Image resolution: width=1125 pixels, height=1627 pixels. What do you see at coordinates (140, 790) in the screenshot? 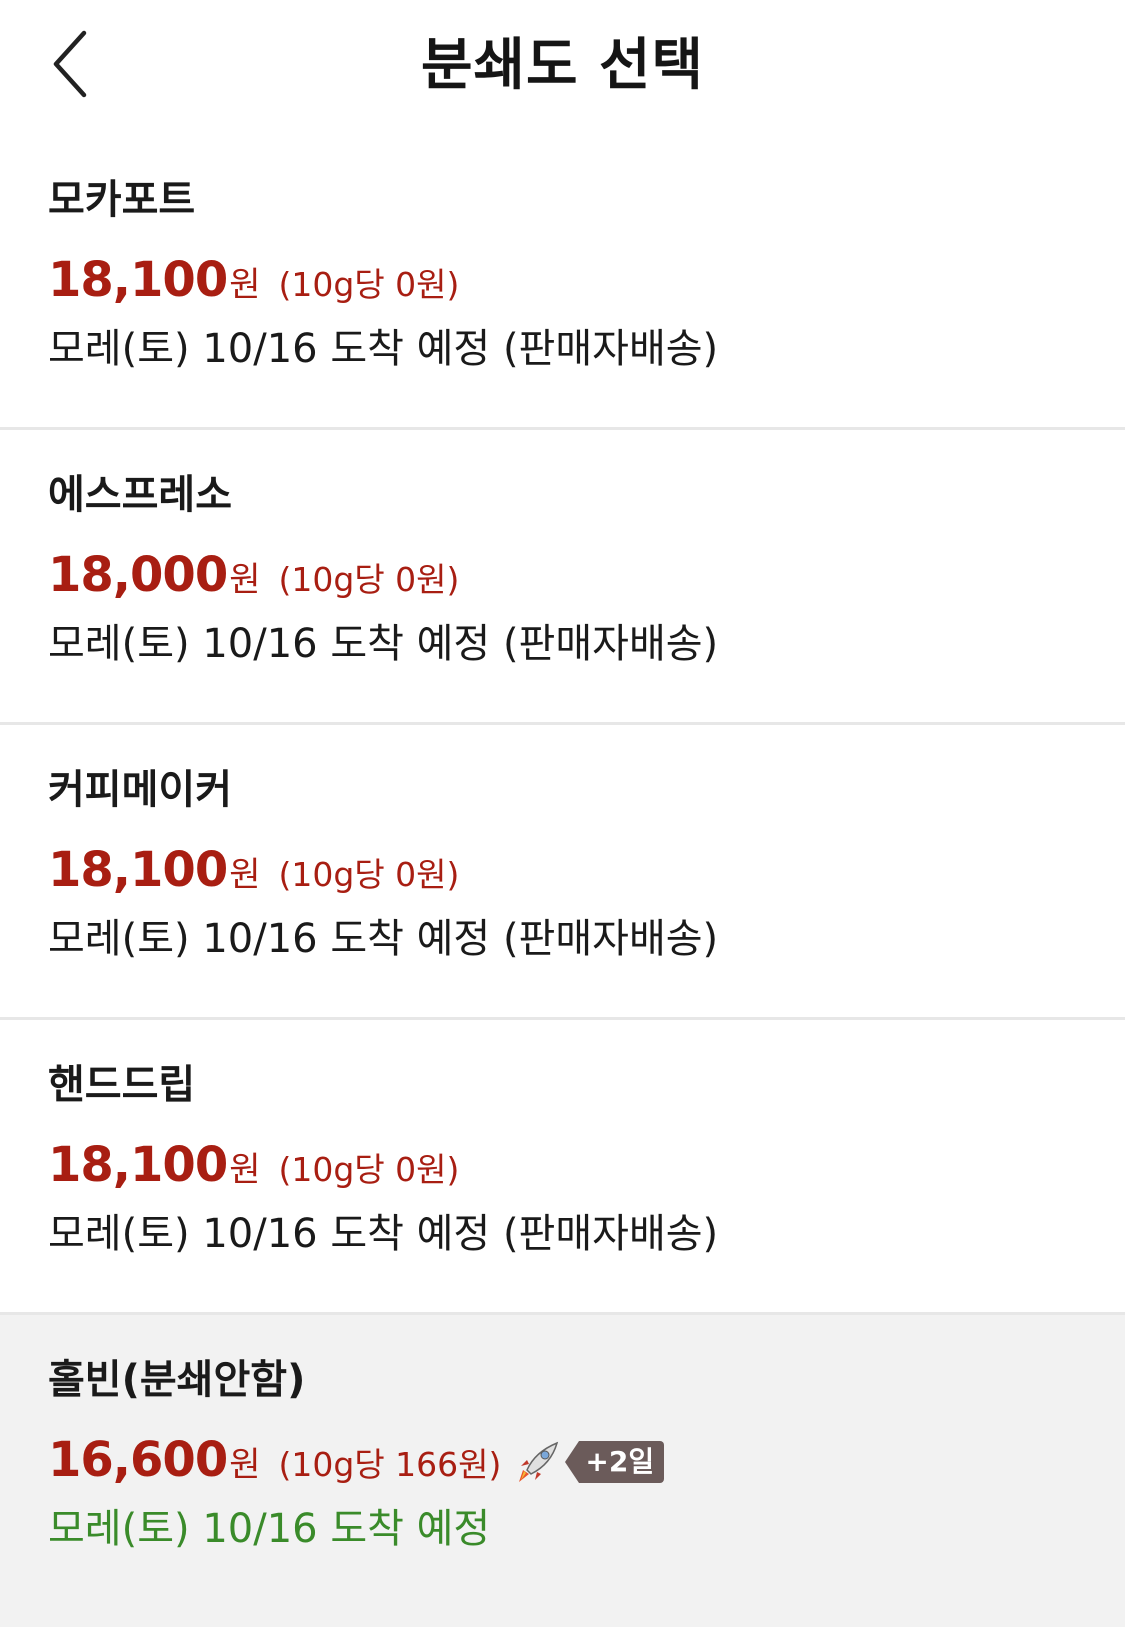
I see `option-name: 커피메이커` at bounding box center [140, 790].